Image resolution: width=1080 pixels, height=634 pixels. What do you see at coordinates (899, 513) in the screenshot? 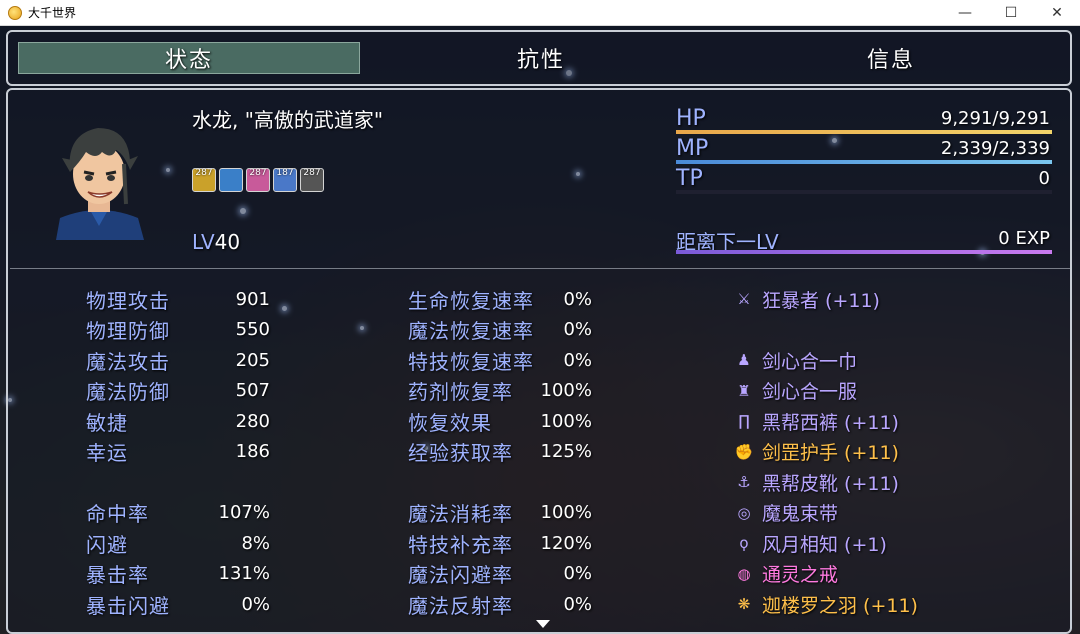
I see `equipment-slot: ◎ 魔鬼束带` at bounding box center [899, 513].